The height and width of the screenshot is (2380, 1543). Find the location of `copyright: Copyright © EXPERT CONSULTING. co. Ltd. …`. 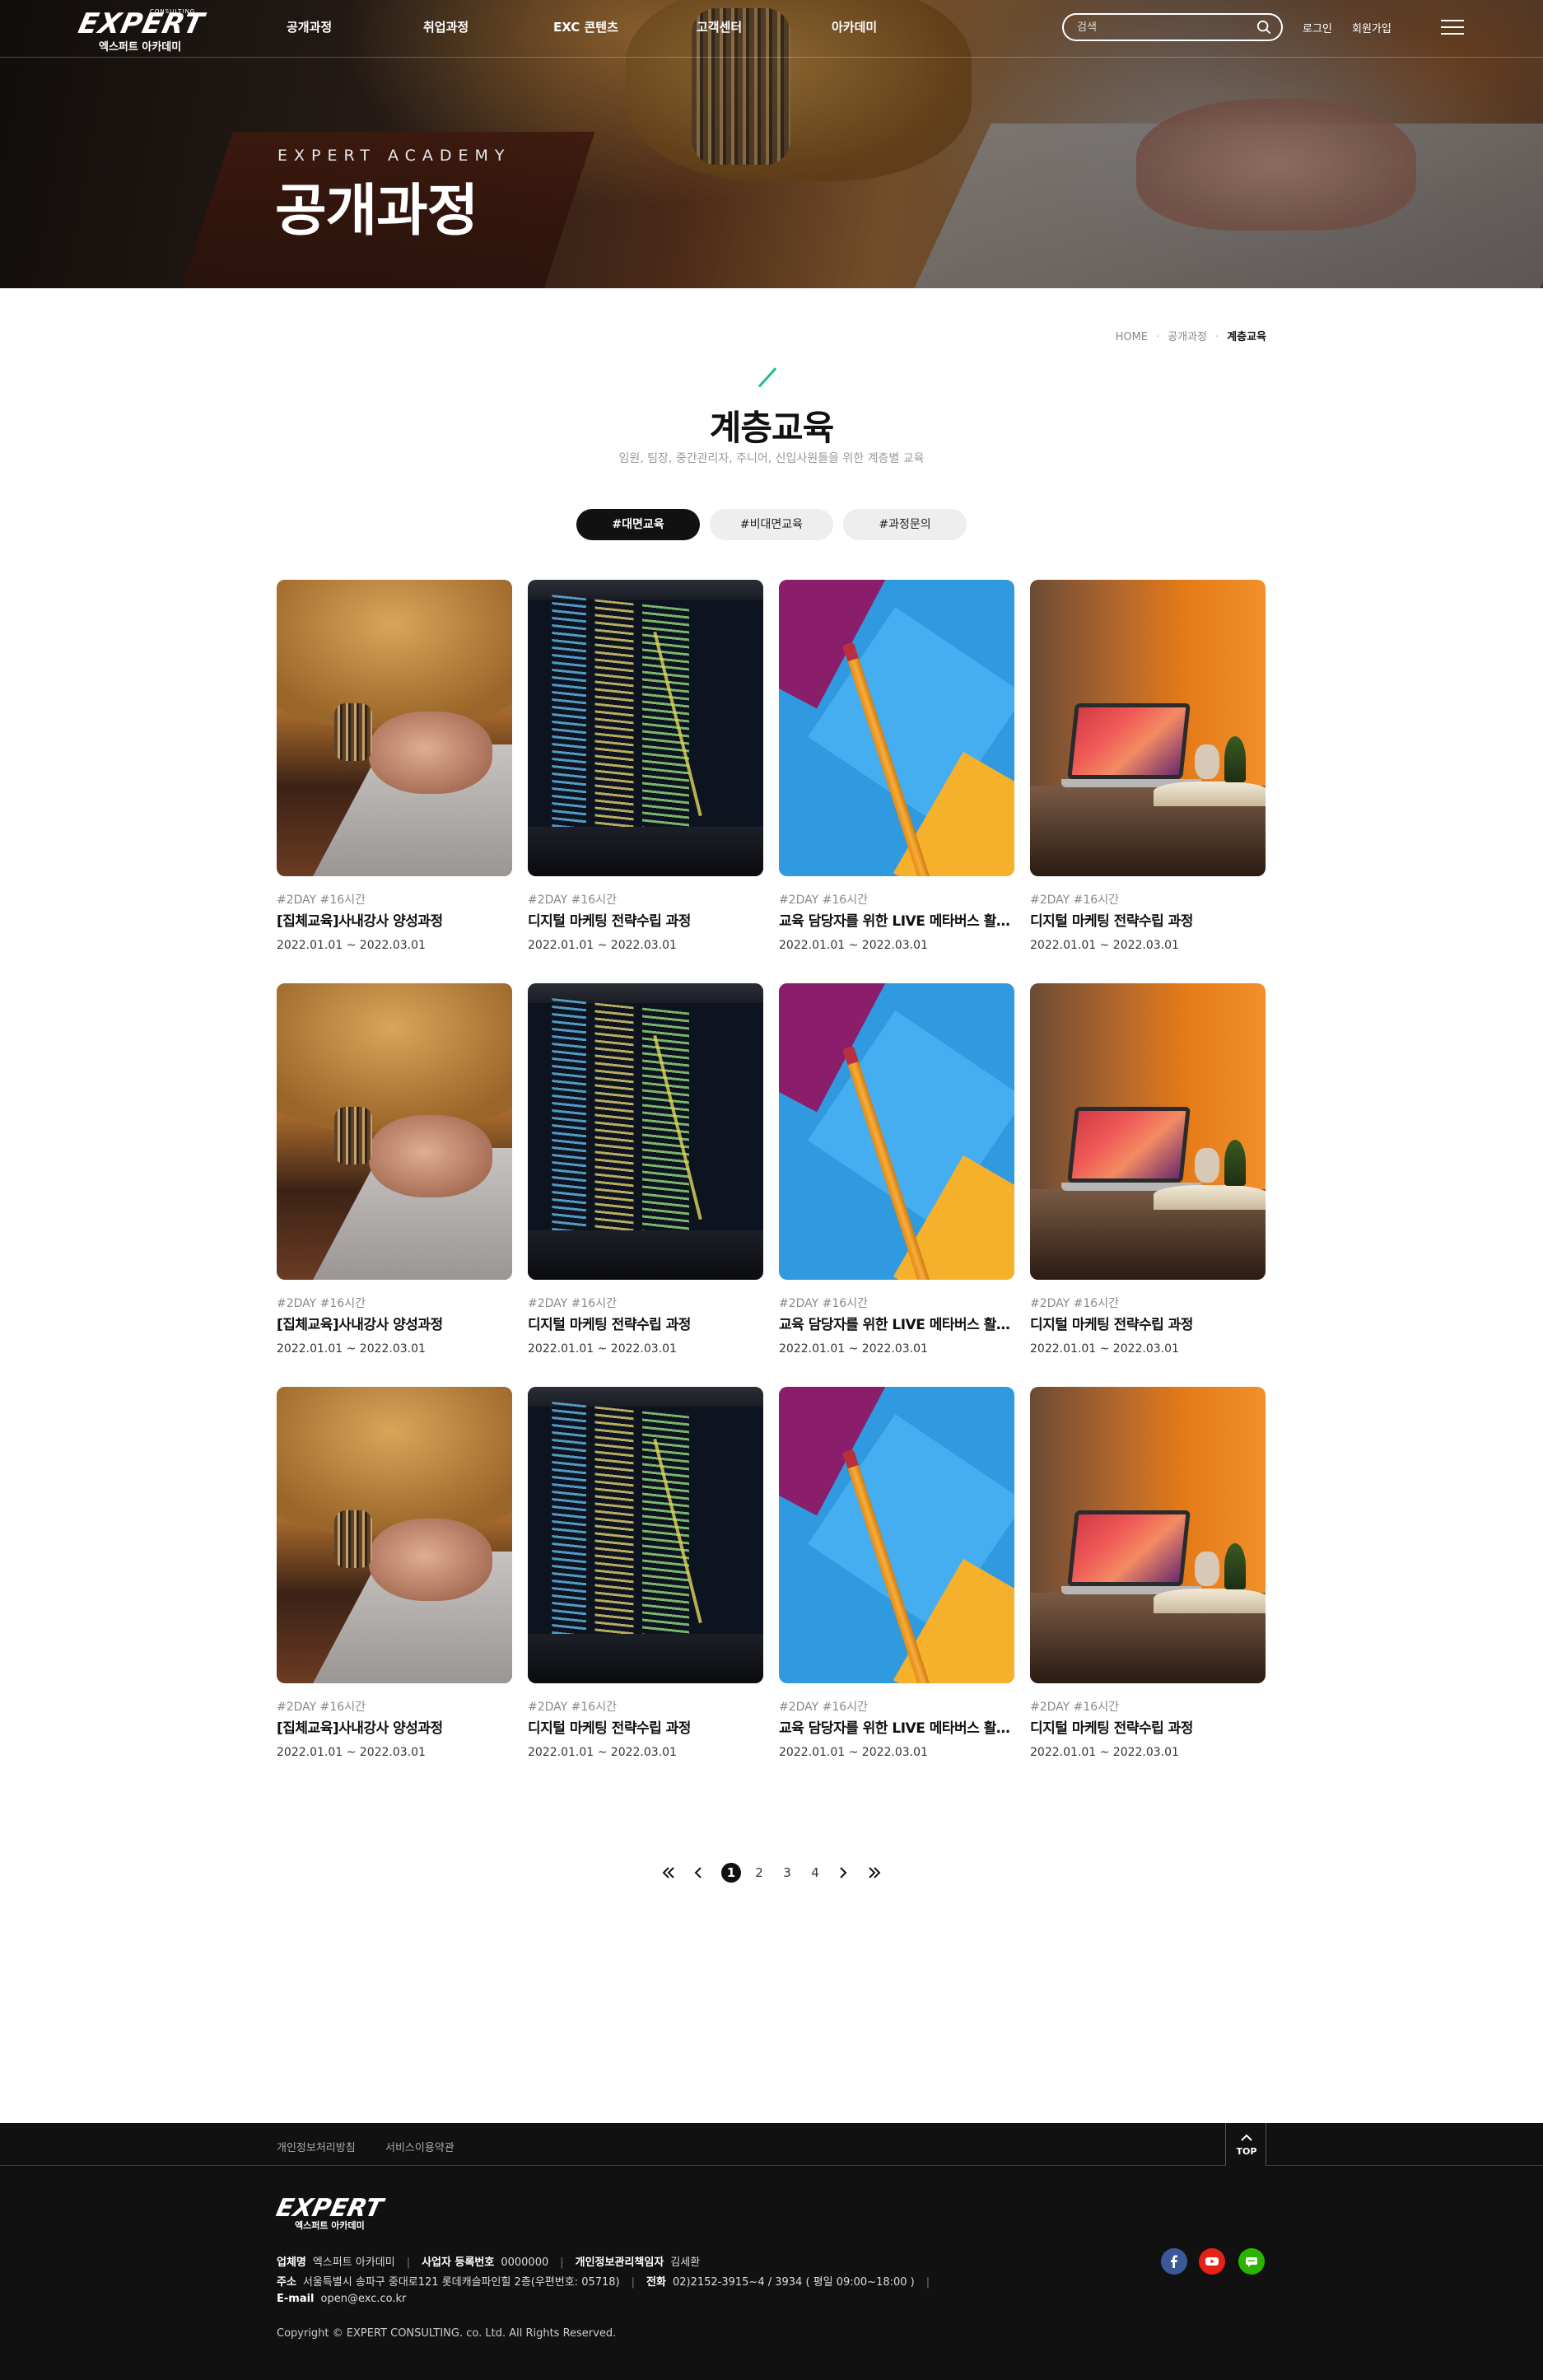

copyright: Copyright © EXPERT CONSULTING. co. Ltd. … is located at coordinates (447, 2333).